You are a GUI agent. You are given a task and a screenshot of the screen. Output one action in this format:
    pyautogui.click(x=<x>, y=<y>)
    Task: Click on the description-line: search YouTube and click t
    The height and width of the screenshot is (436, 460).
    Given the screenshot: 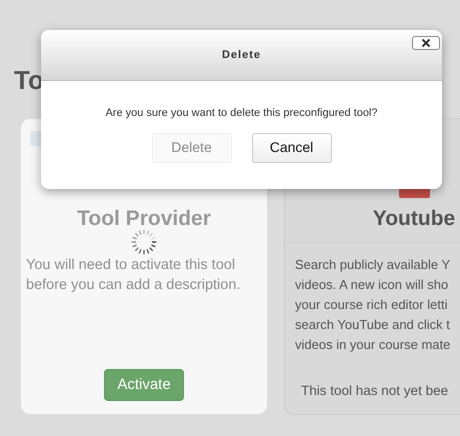 What is the action you would take?
    pyautogui.click(x=372, y=325)
    